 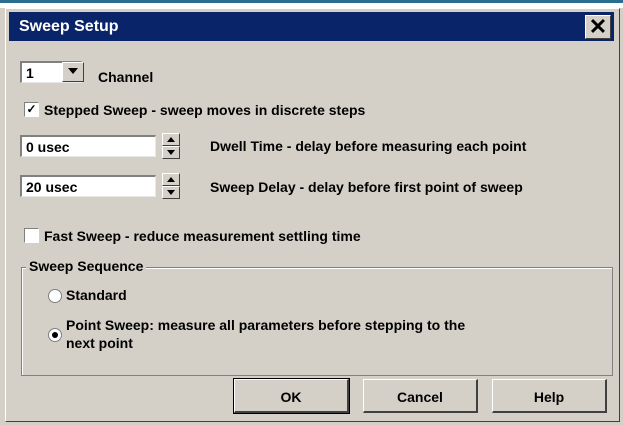 I want to click on cancel-button: Cancel, so click(x=420, y=396).